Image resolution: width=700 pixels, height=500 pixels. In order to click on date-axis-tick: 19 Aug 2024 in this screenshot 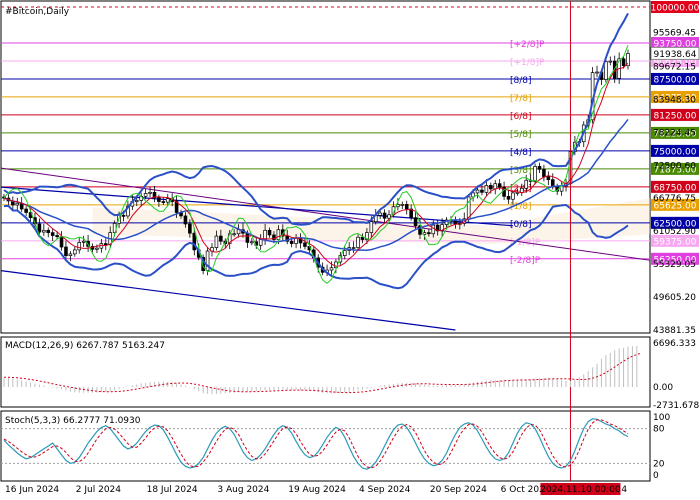, I will do `click(317, 490)`.